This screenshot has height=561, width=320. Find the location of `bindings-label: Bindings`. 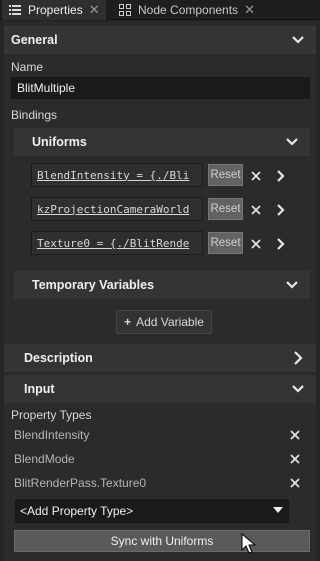

bindings-label: Bindings is located at coordinates (34, 115).